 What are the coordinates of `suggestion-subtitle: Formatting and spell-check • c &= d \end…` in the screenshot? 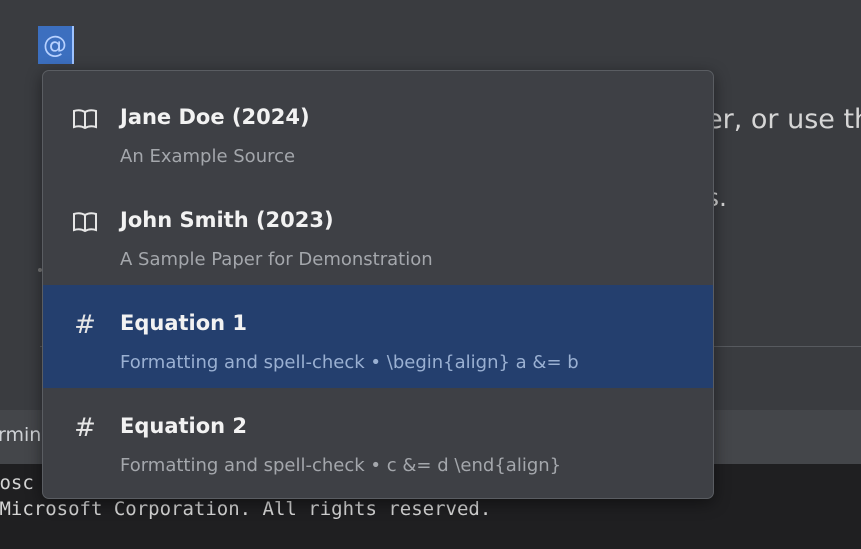 It's located at (341, 465).